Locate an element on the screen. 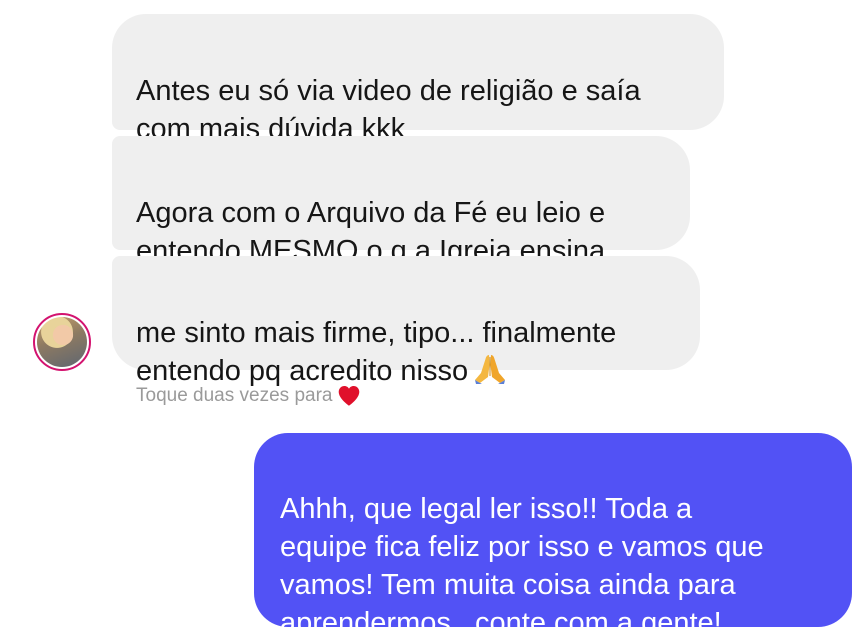 This screenshot has height=642, width=864. avatar is located at coordinates (62, 342).